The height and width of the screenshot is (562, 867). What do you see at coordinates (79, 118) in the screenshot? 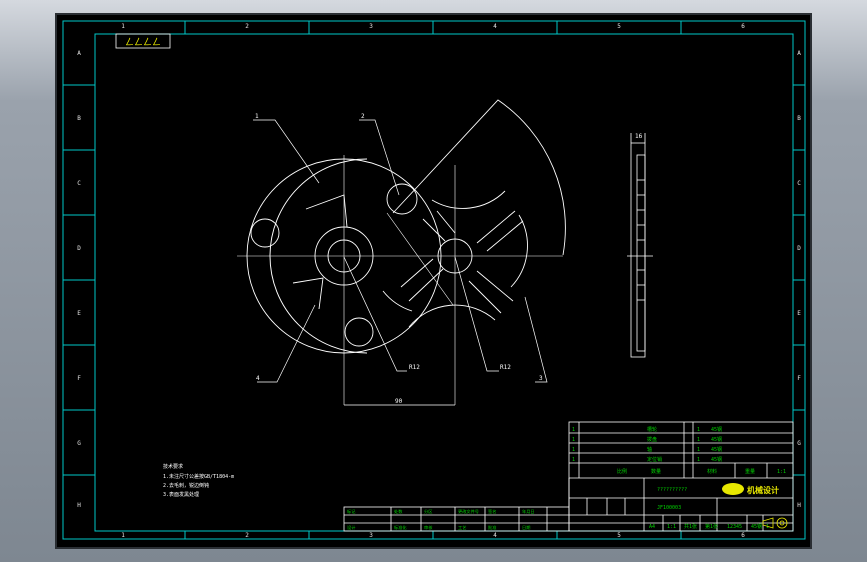
I see `zone-left-b: B` at bounding box center [79, 118].